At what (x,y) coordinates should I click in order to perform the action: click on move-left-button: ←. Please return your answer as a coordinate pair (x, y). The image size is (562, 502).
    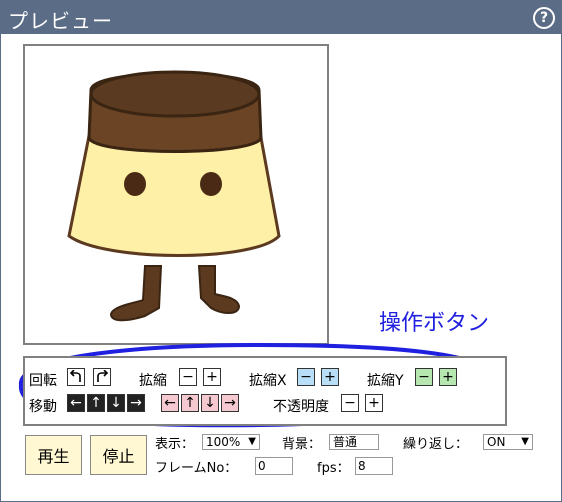
    Looking at the image, I should click on (76, 403).